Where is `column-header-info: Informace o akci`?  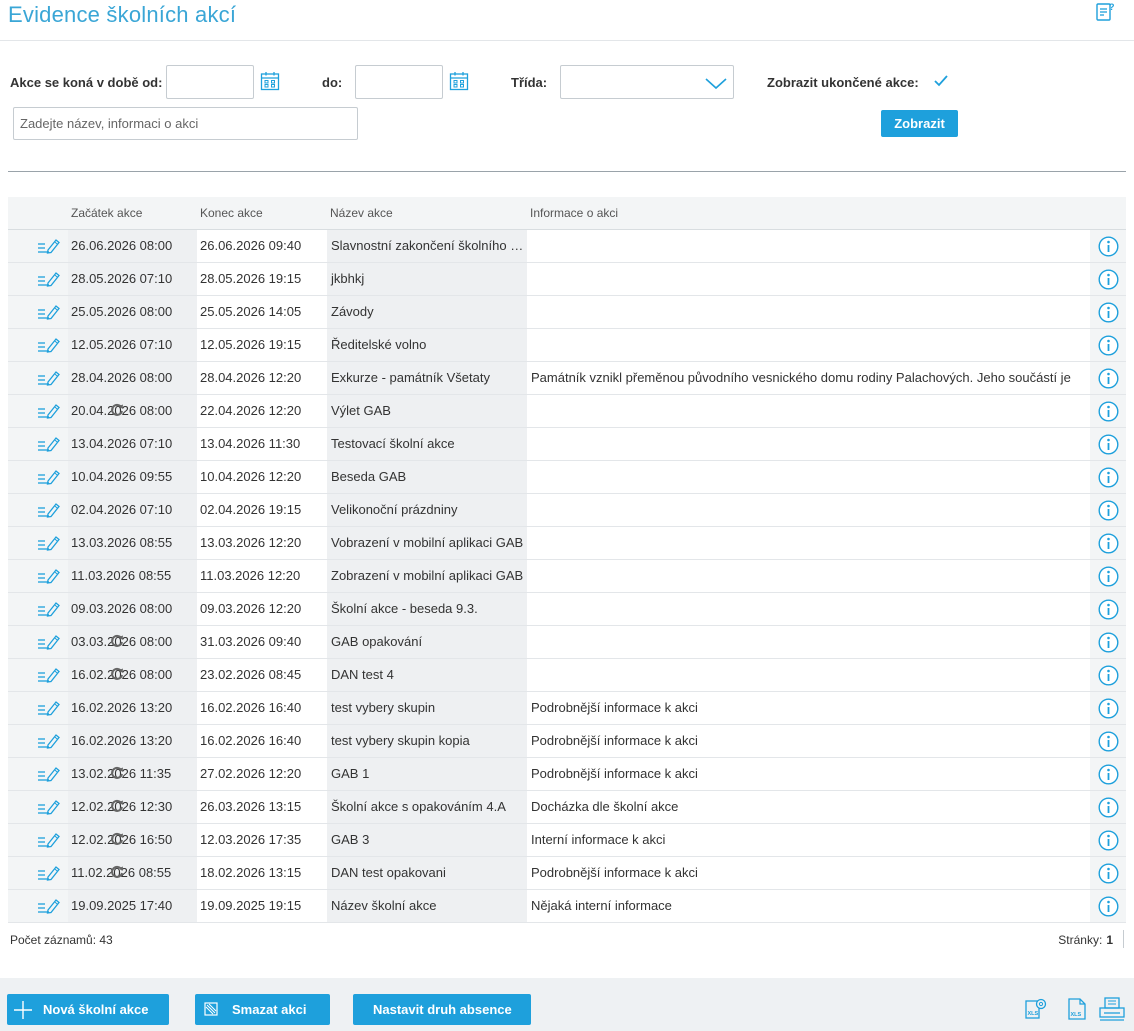 column-header-info: Informace o akci is located at coordinates (574, 213).